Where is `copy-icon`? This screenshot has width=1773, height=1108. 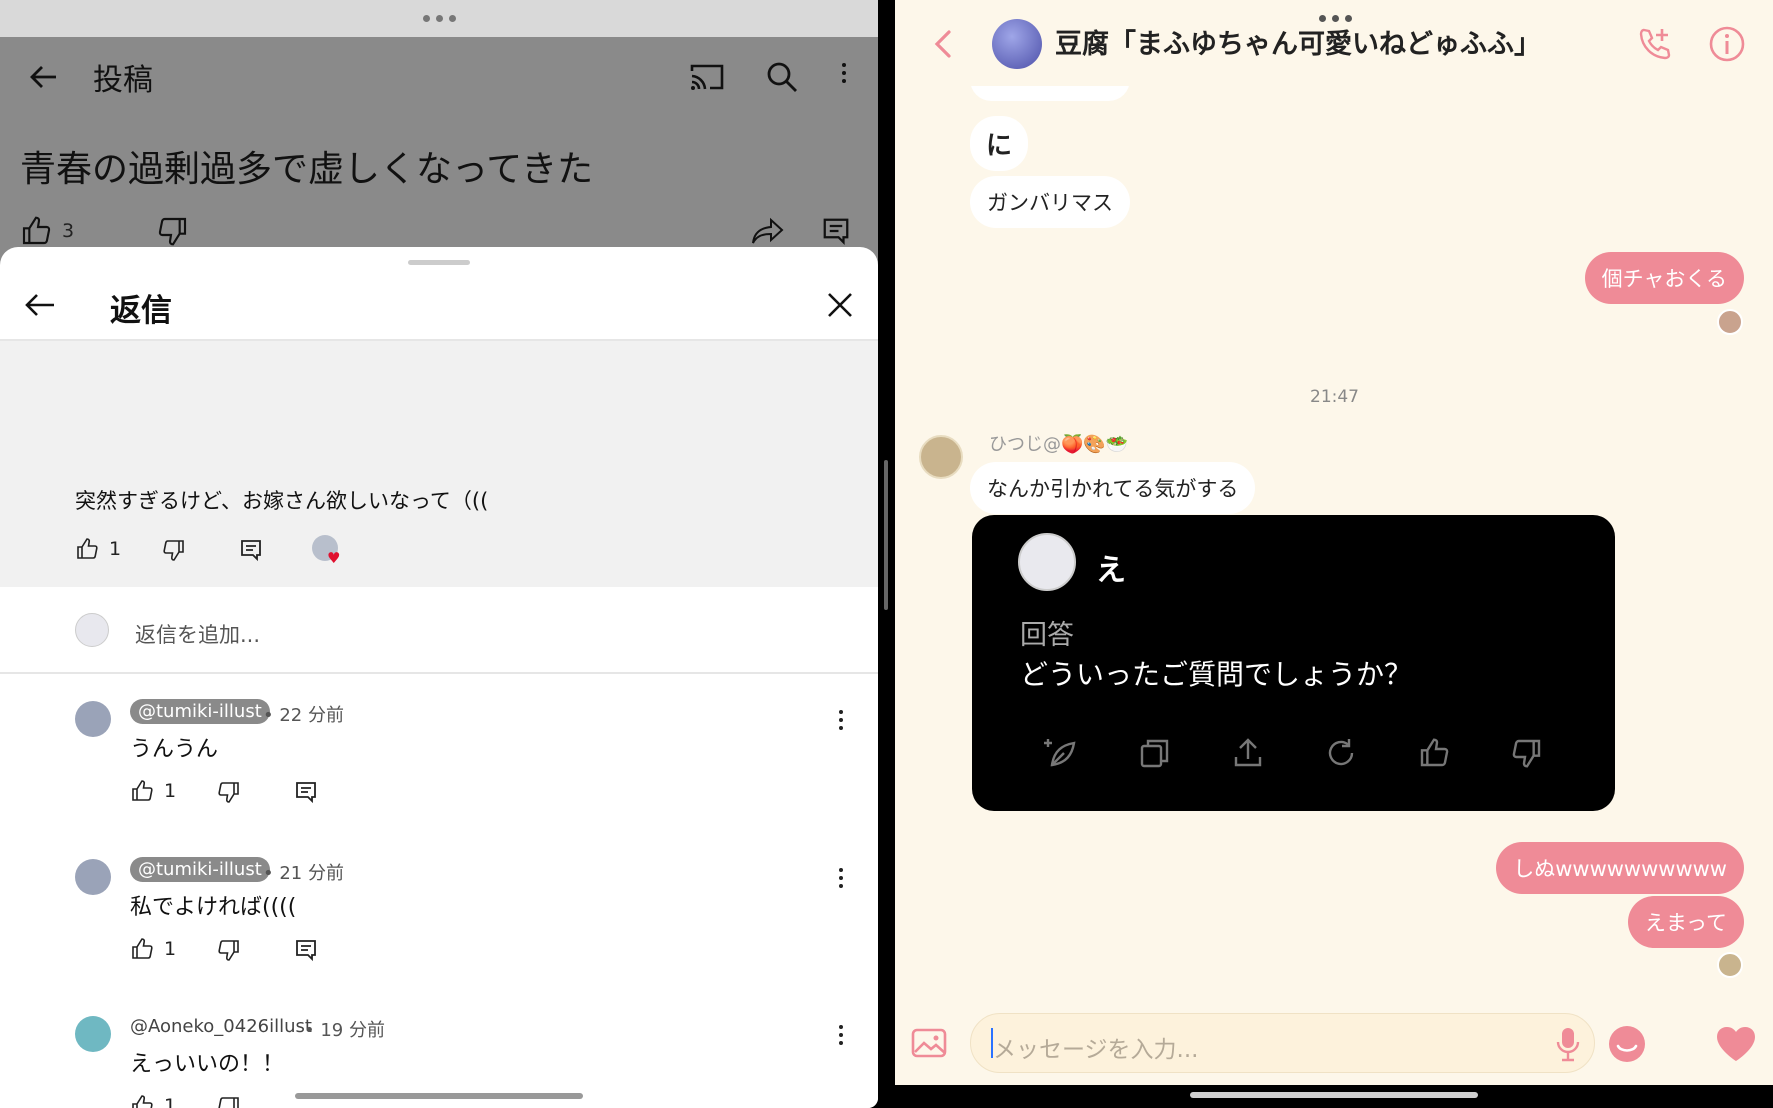
copy-icon is located at coordinates (1155, 753).